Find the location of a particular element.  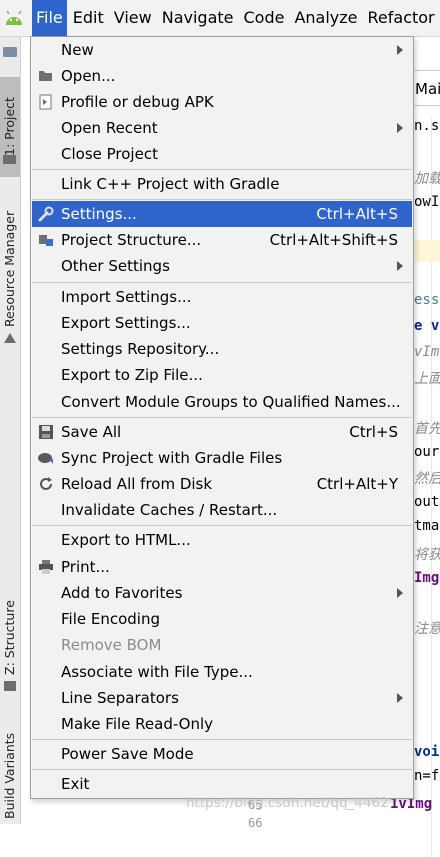

menu-item-other-settings: Other Settings is located at coordinates (222, 266).